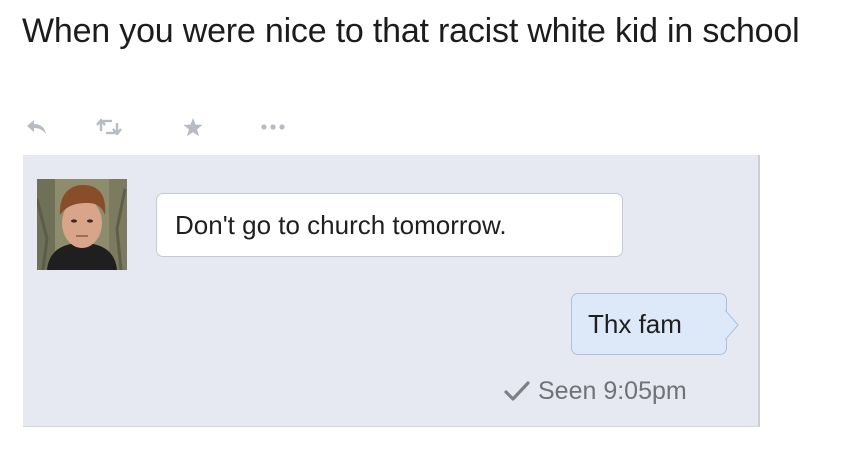 This screenshot has height=474, width=843. Describe the element at coordinates (612, 390) in the screenshot. I see `seen-status-text: Seen 9:05pm` at that location.